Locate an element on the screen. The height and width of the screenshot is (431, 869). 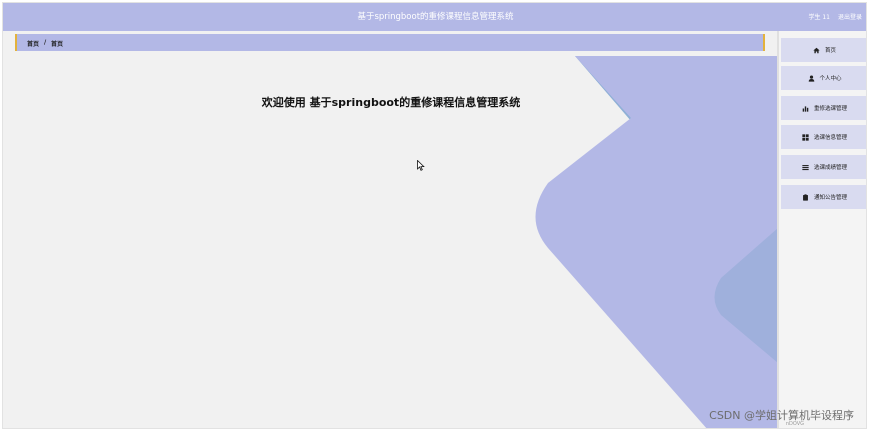
sidebar-item-home: 首页 is located at coordinates (823, 50).